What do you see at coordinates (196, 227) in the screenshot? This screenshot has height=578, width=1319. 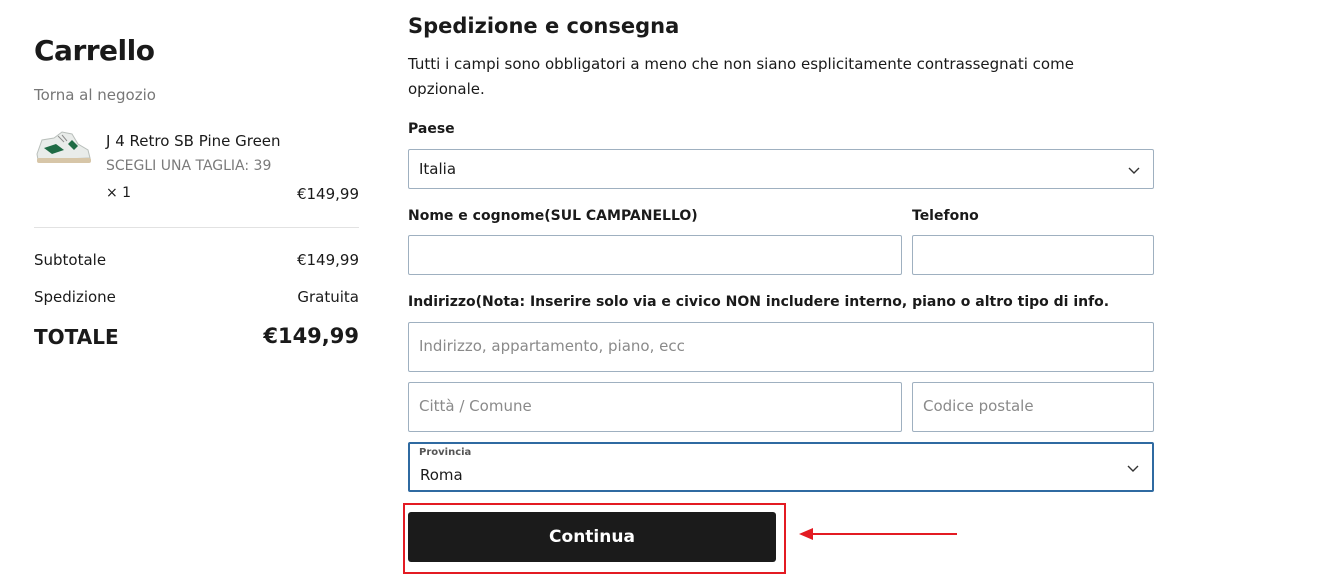 I see `cart-divider` at bounding box center [196, 227].